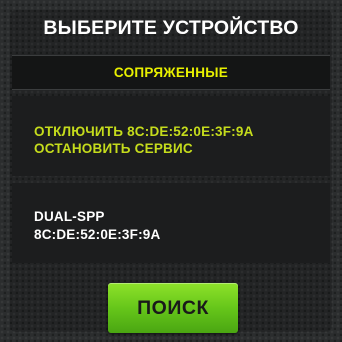 This screenshot has height=342, width=342. I want to click on page-title: ВЫБЕРИТЕ УСТРОЙСТВО, so click(171, 28).